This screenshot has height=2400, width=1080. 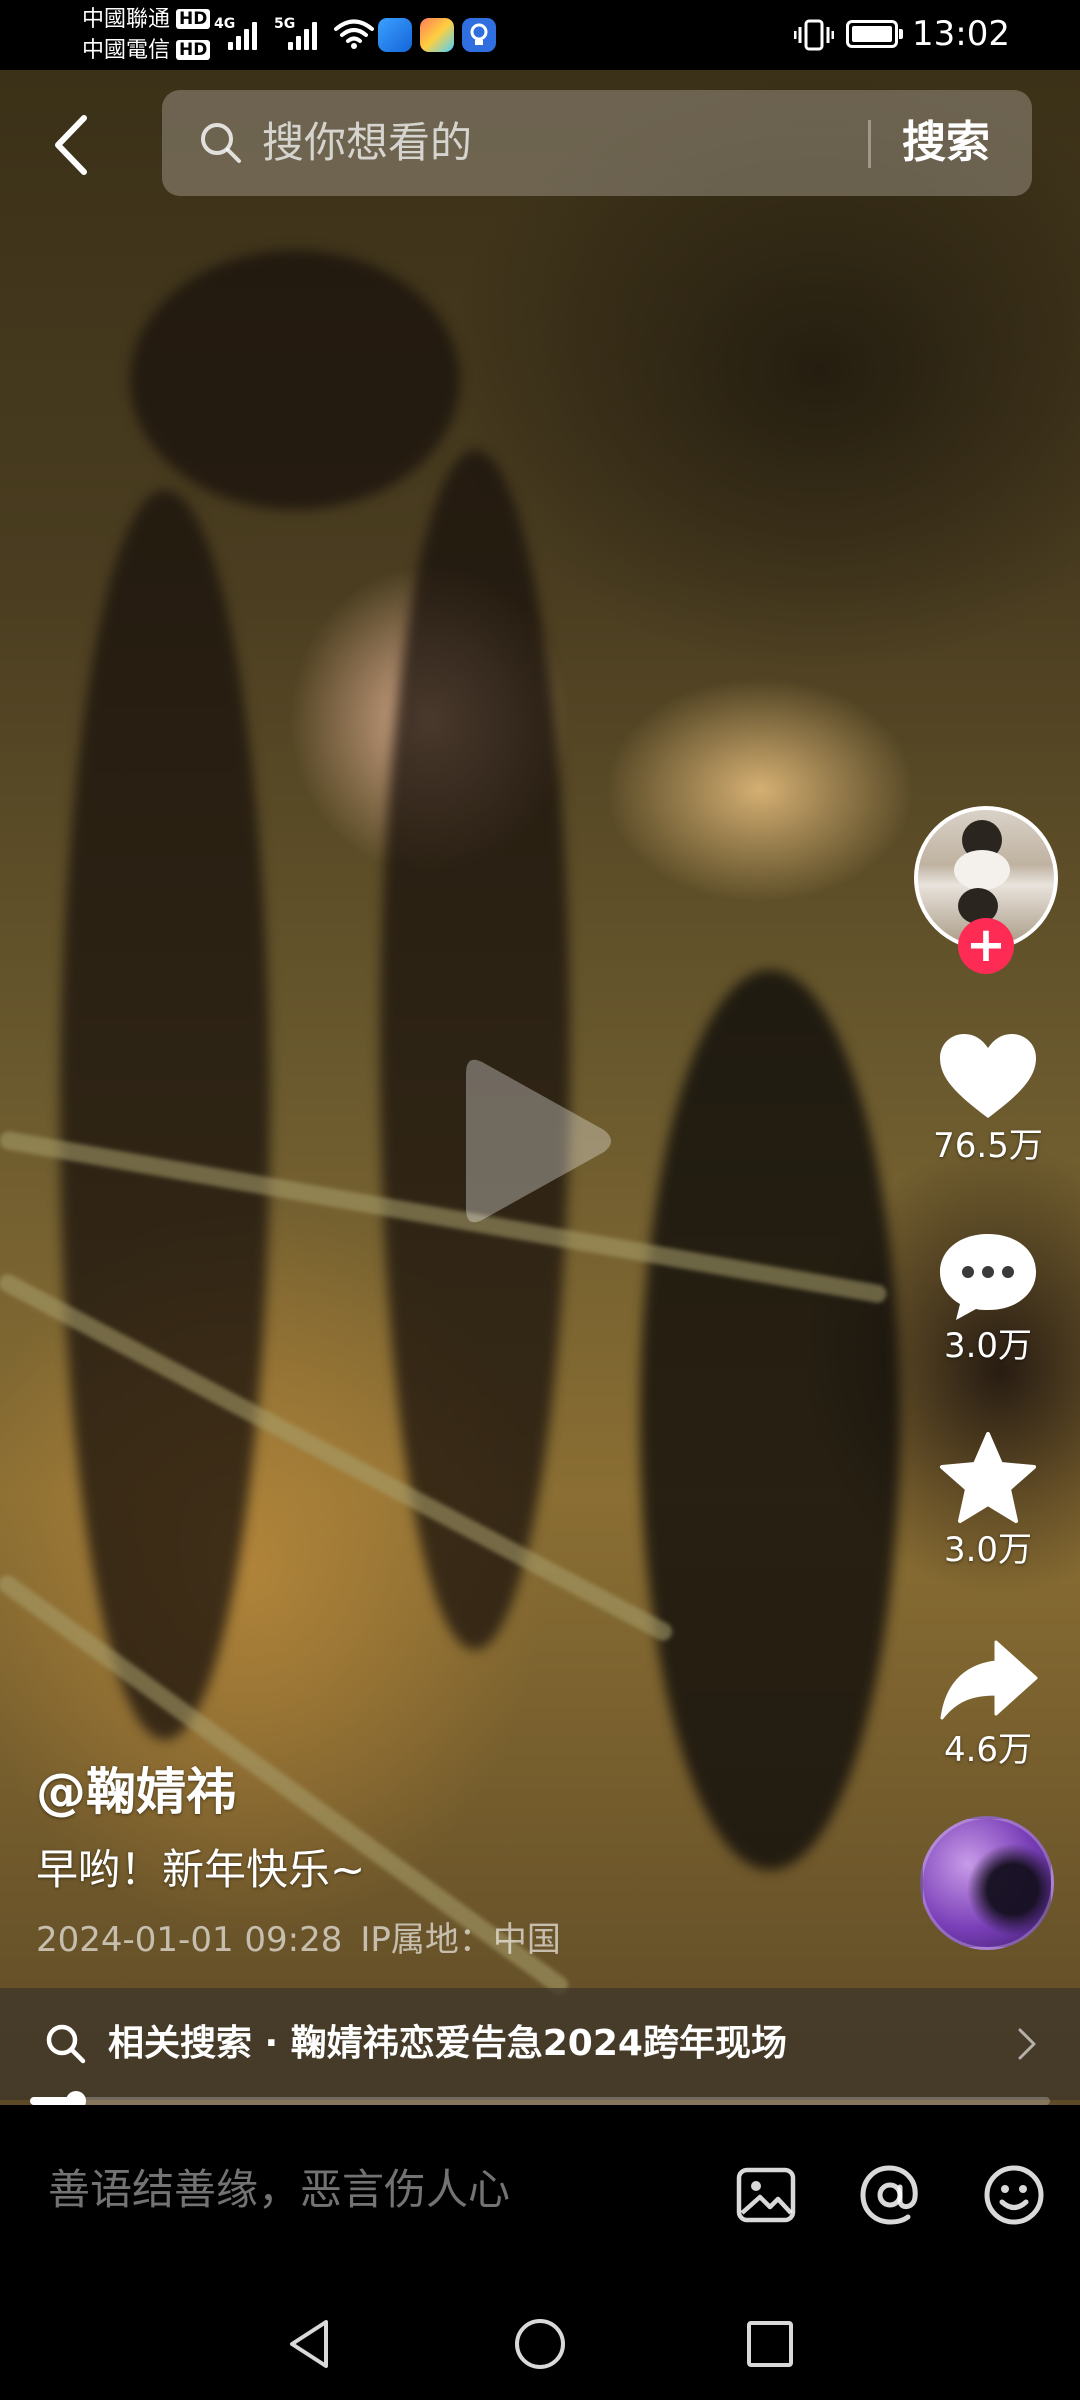 What do you see at coordinates (310, 2344) in the screenshot?
I see `nav-back-icon` at bounding box center [310, 2344].